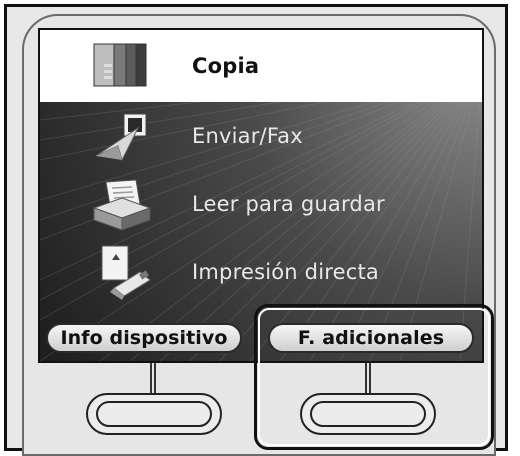 Image resolution: width=520 pixels, height=456 pixels. I want to click on left-physical-button, so click(154, 414).